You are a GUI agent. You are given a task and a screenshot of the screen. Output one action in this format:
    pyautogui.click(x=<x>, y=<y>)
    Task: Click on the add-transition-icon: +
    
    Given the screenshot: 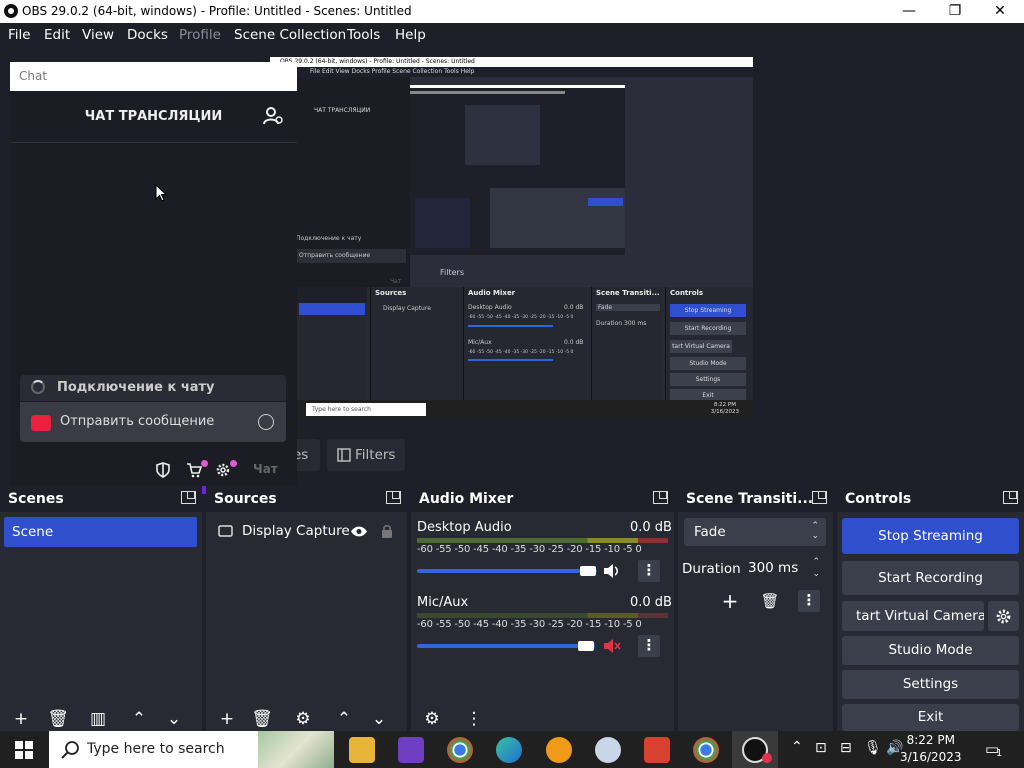 What is the action you would take?
    pyautogui.click(x=730, y=601)
    